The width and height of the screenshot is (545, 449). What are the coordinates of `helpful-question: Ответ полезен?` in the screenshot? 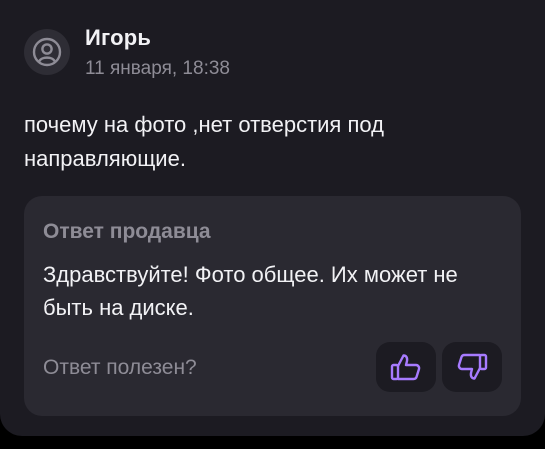 It's located at (120, 367).